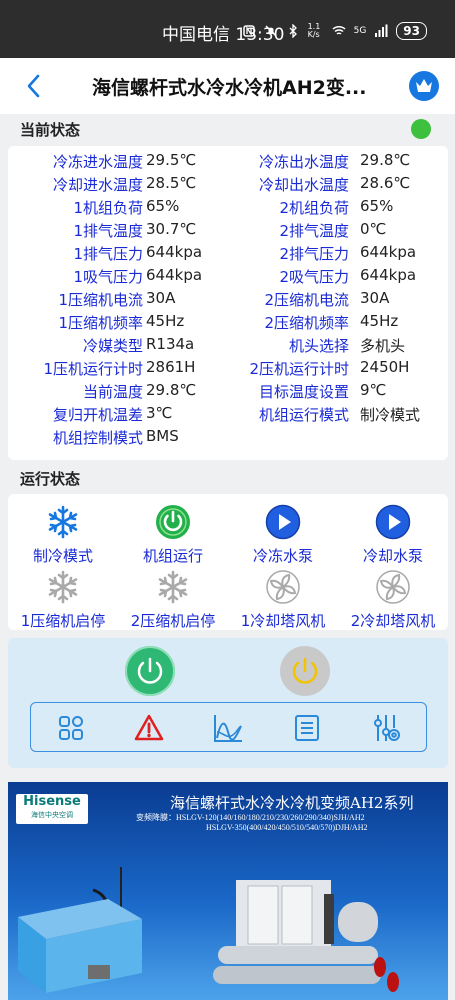 This screenshot has height=1000, width=455. Describe the element at coordinates (97, 438) in the screenshot. I see `status-label: 机组控制模式` at that location.